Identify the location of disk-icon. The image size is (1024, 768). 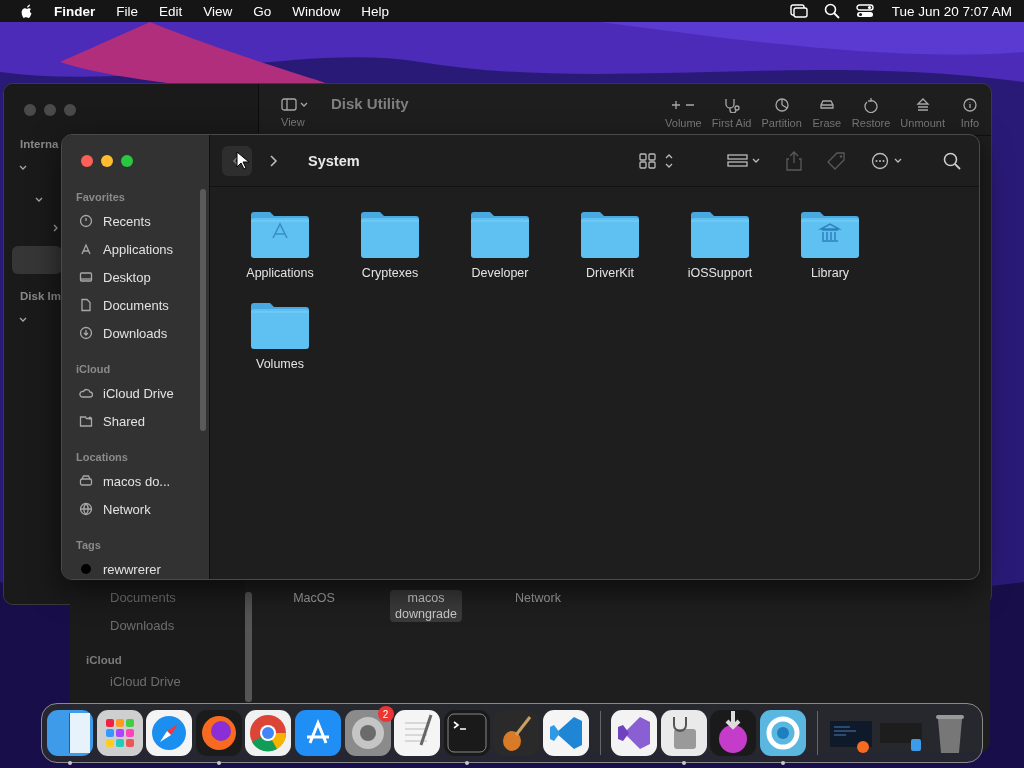
(86, 481).